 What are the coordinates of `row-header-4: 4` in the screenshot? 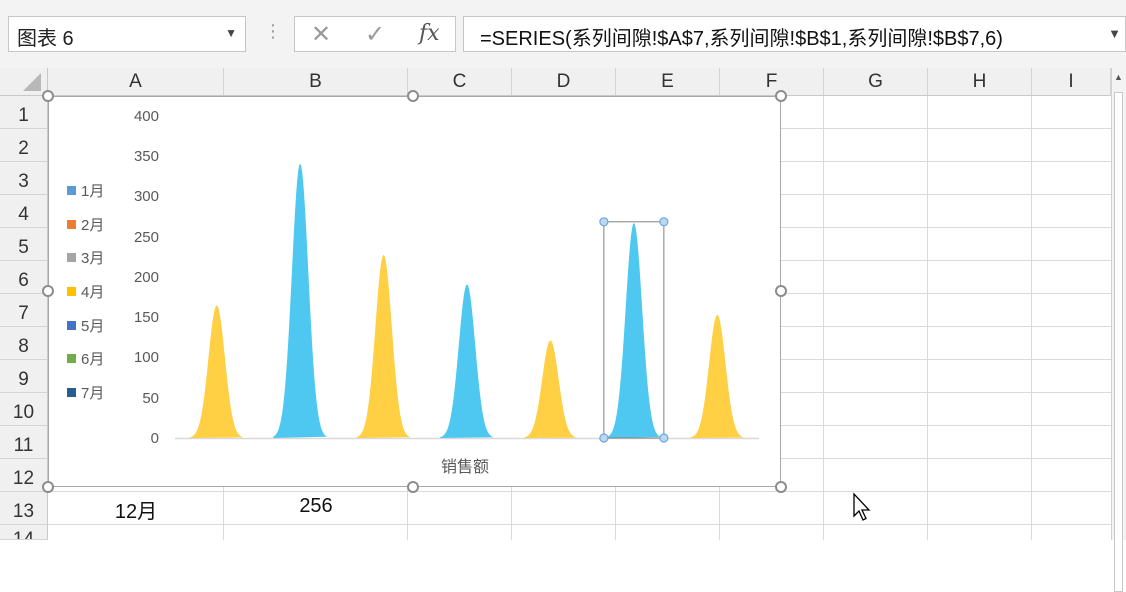 It's located at (24, 211).